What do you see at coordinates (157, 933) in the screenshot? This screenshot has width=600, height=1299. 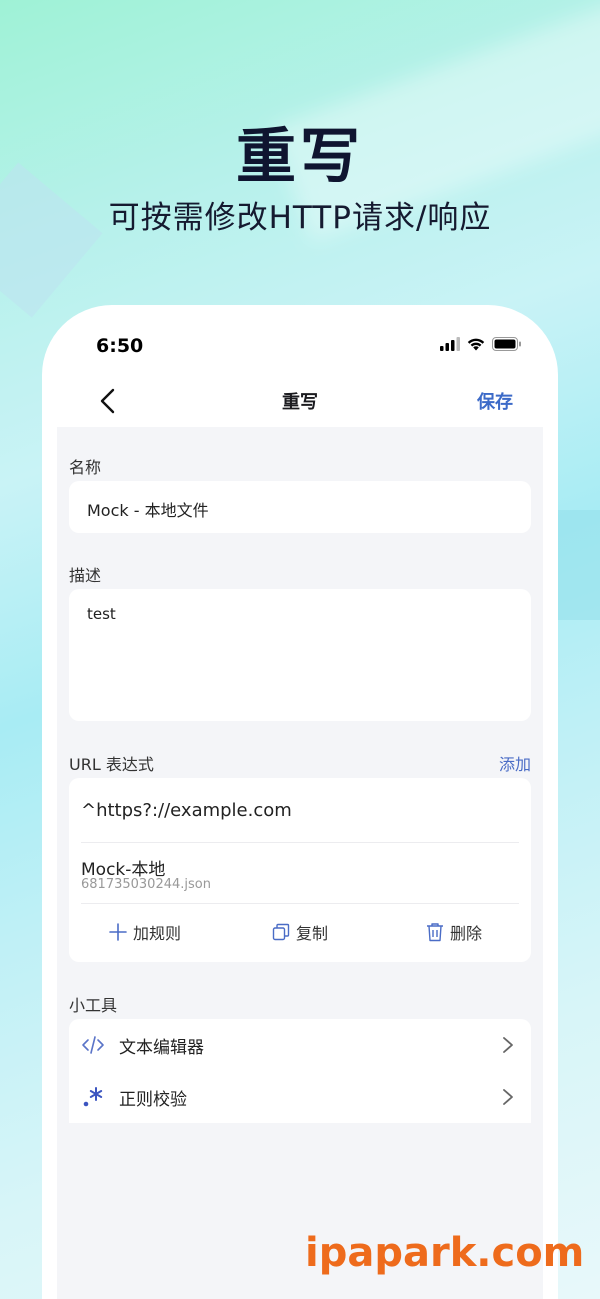 I see `add-rule-label: 加规则` at bounding box center [157, 933].